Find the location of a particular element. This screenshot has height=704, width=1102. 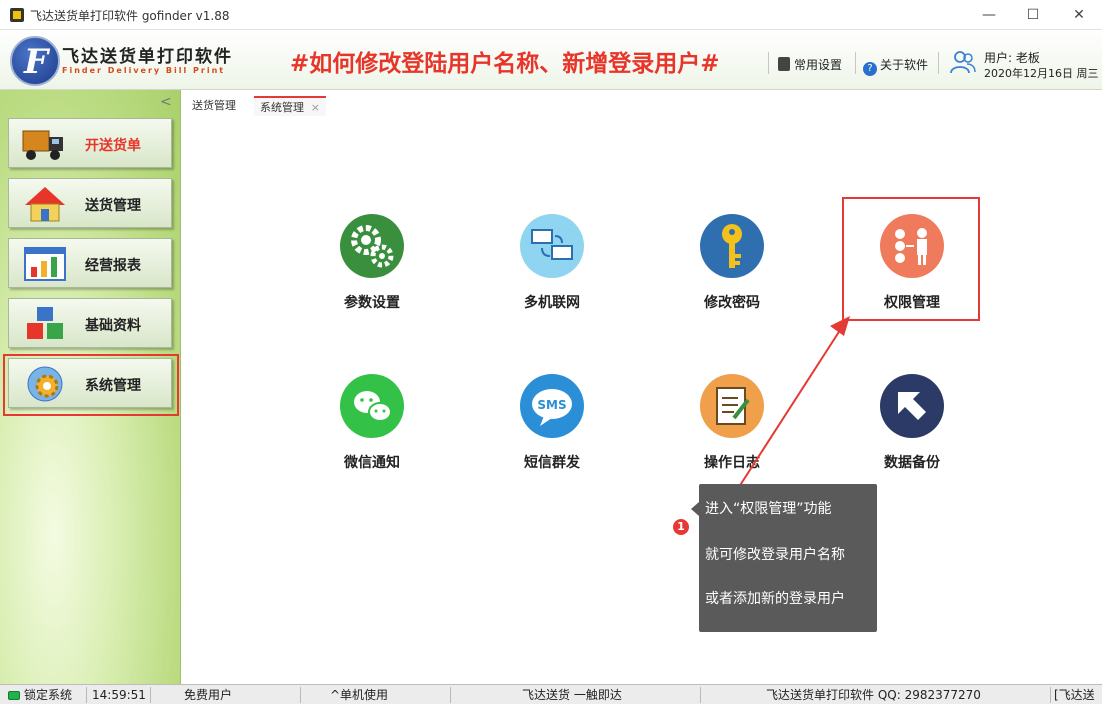

callout-line: 进入“权限管理”功能 is located at coordinates (768, 509).